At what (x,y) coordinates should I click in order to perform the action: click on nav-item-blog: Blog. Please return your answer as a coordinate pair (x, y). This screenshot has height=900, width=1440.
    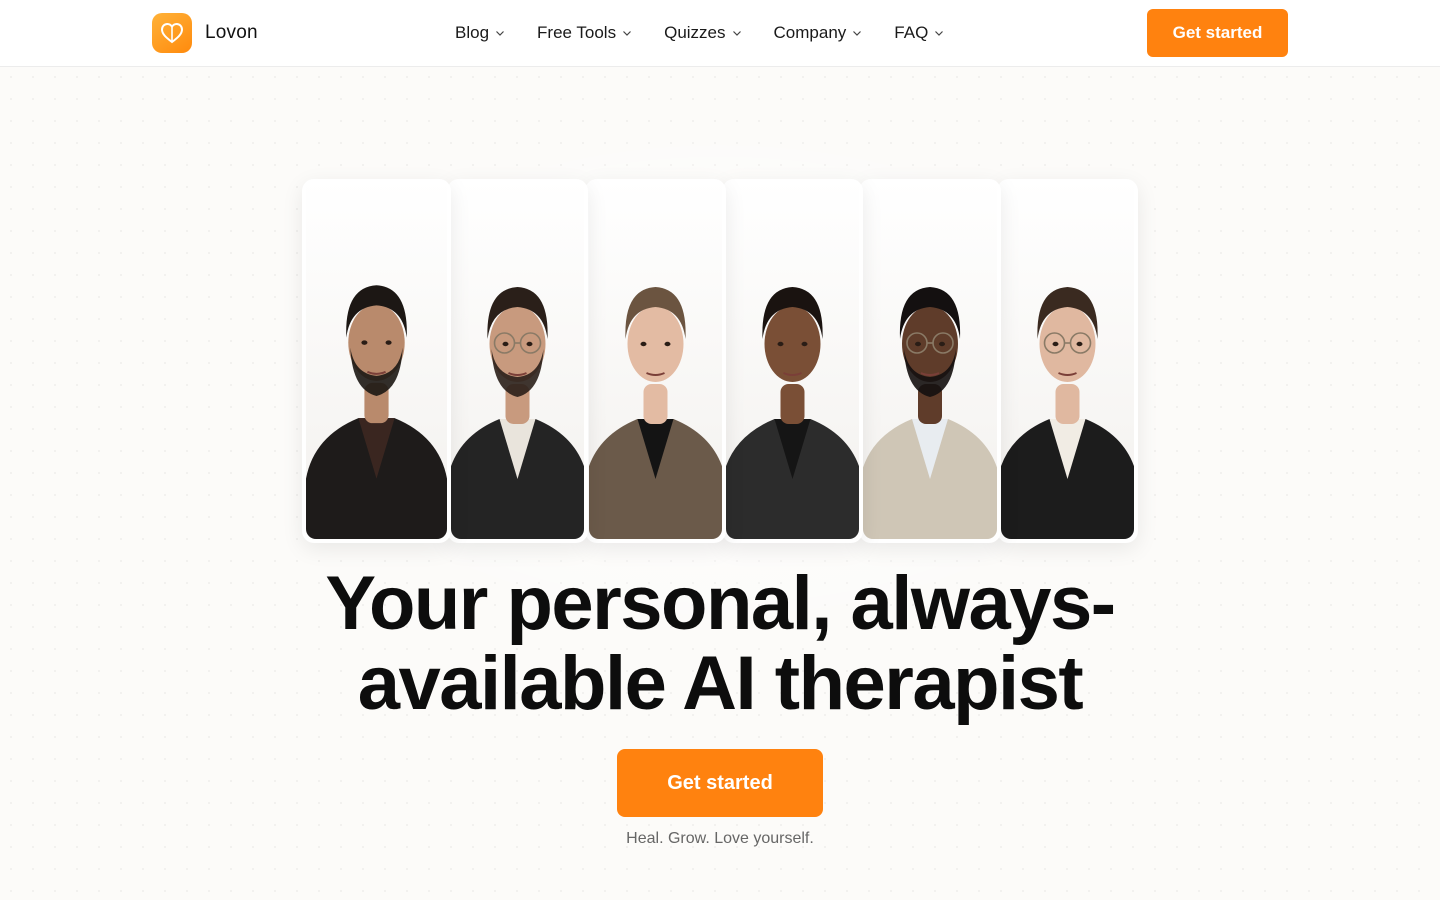
    Looking at the image, I should click on (480, 33).